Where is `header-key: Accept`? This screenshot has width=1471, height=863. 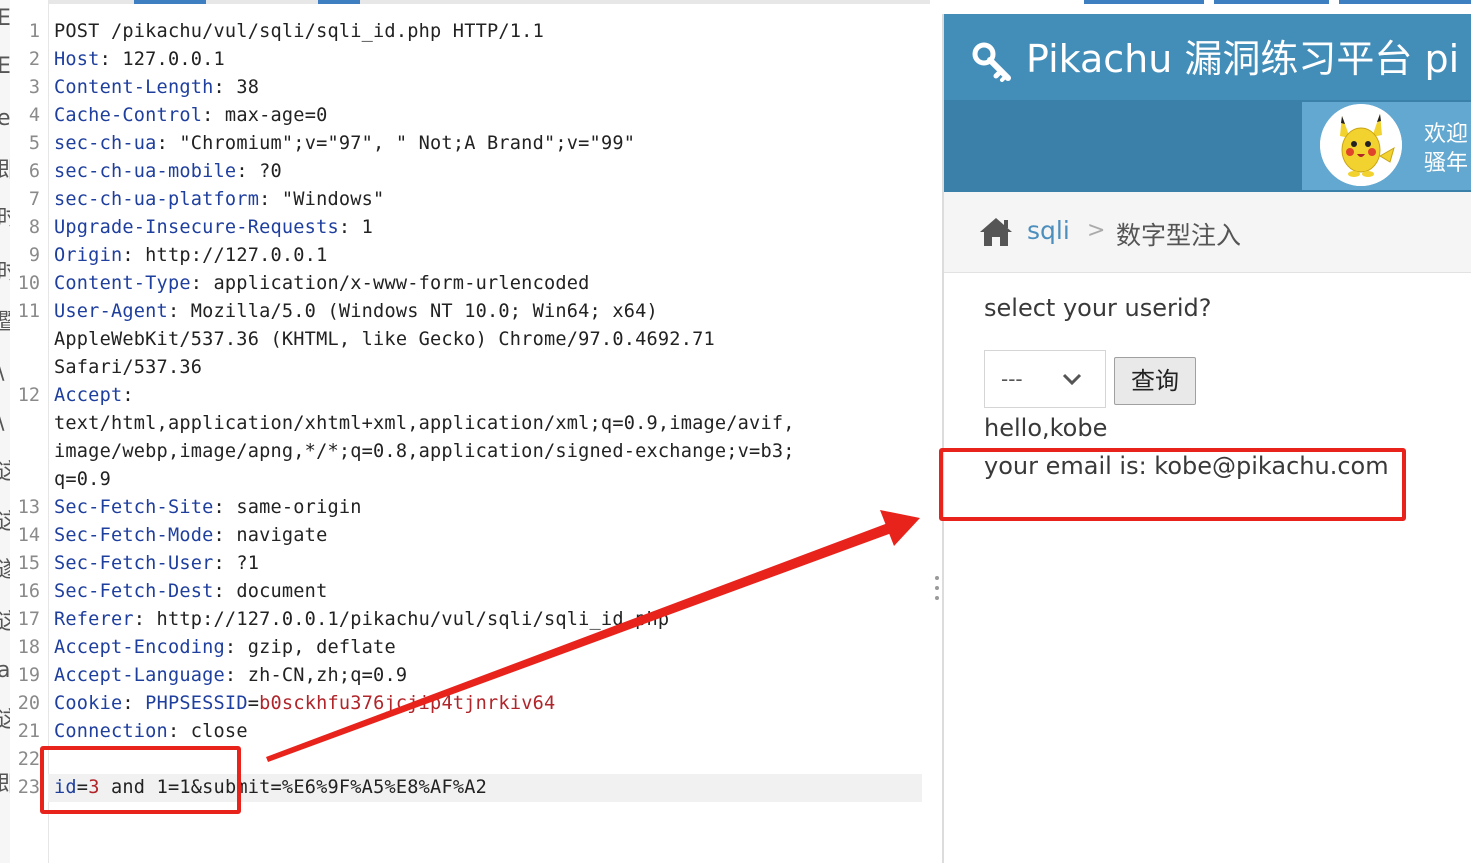
header-key: Accept is located at coordinates (88, 395).